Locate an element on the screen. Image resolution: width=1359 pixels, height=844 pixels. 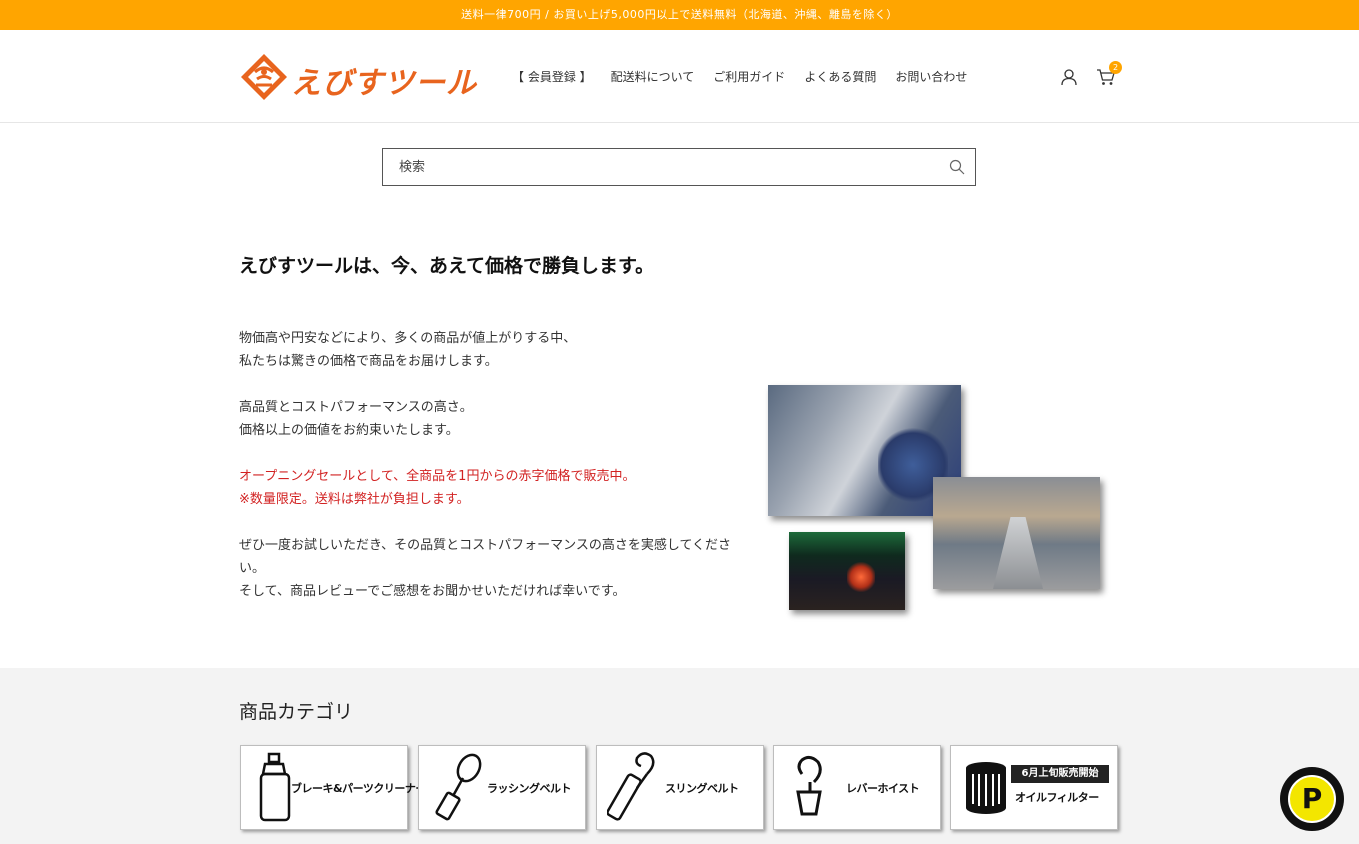
highway-truck-photo is located at coordinates (847, 571).